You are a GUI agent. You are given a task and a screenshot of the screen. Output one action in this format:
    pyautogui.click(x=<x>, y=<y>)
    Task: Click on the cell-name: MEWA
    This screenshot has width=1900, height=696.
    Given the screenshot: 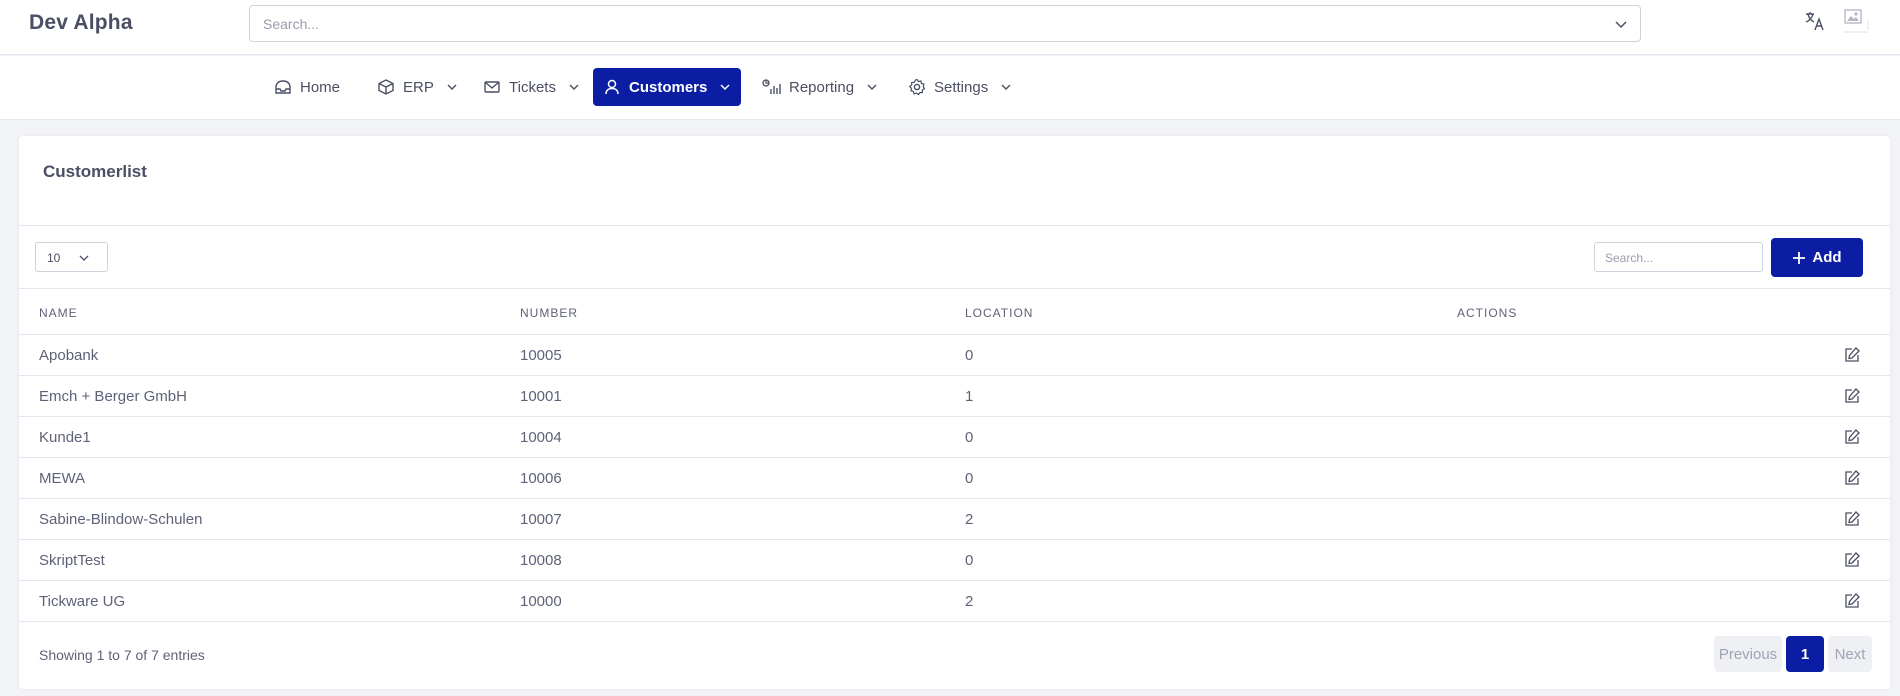 What is the action you would take?
    pyautogui.click(x=62, y=478)
    